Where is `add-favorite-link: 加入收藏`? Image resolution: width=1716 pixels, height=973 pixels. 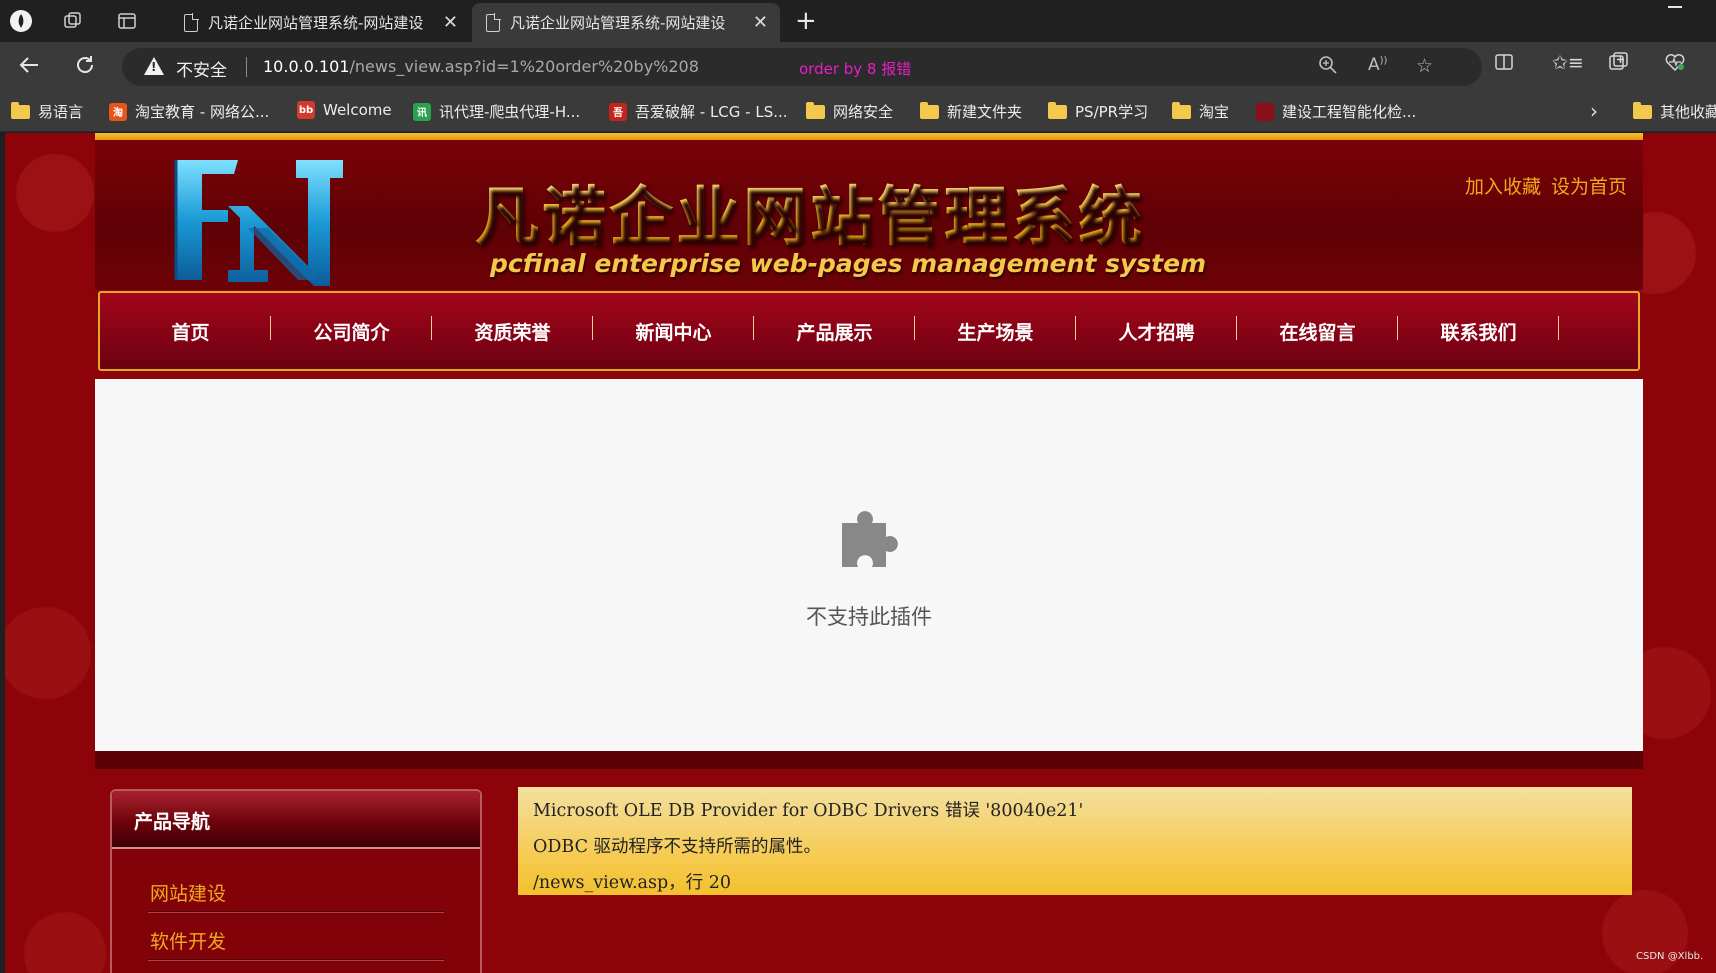
add-favorite-link: 加入收藏 is located at coordinates (1503, 185).